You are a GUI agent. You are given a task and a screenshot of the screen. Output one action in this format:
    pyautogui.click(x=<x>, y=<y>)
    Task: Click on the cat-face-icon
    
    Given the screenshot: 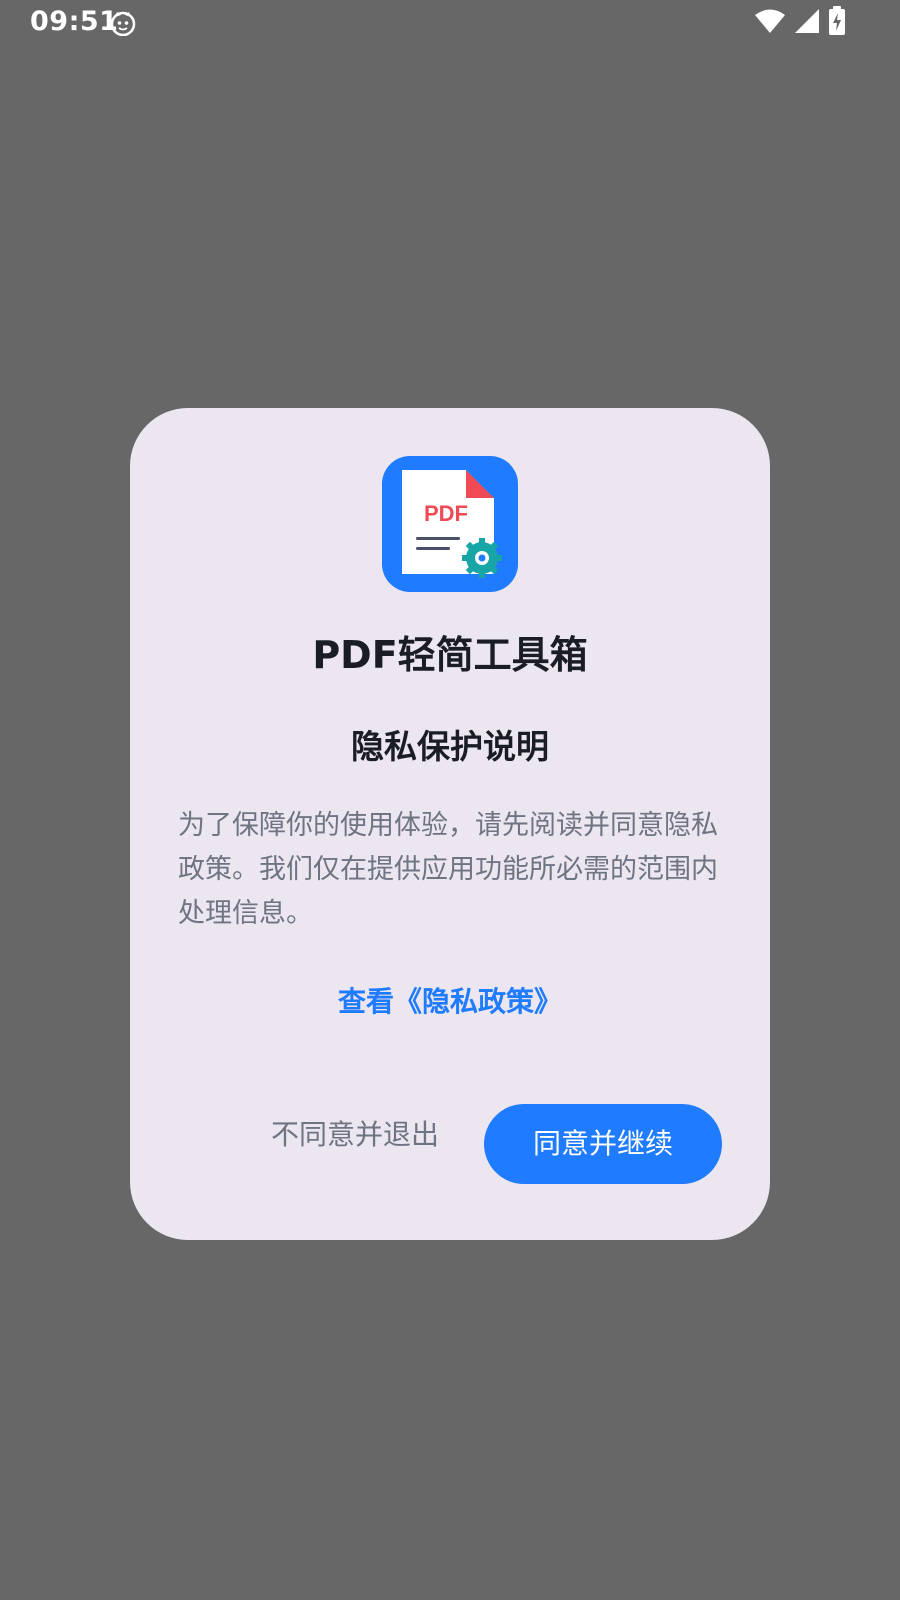 What is the action you would take?
    pyautogui.click(x=123, y=23)
    